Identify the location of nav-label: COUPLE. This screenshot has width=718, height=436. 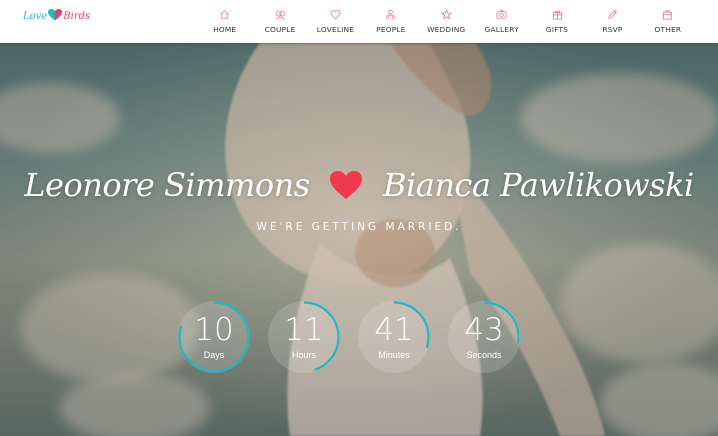
(280, 29).